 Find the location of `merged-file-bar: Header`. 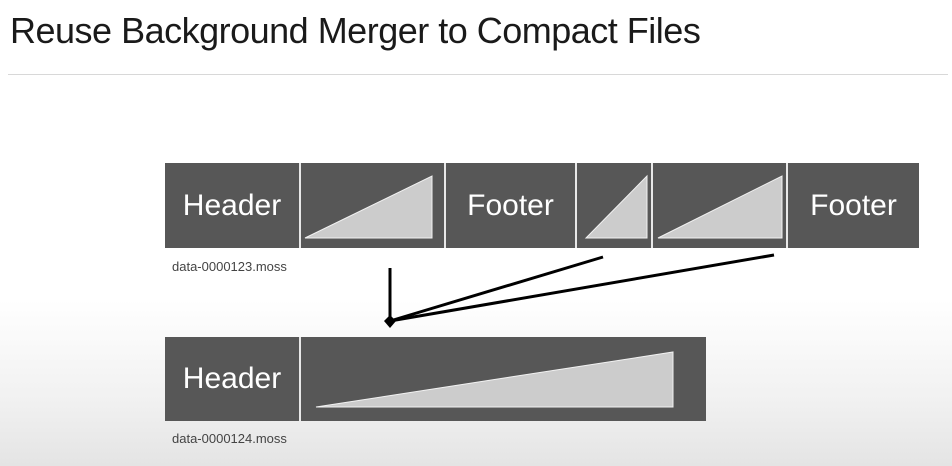

merged-file-bar: Header is located at coordinates (435, 379).